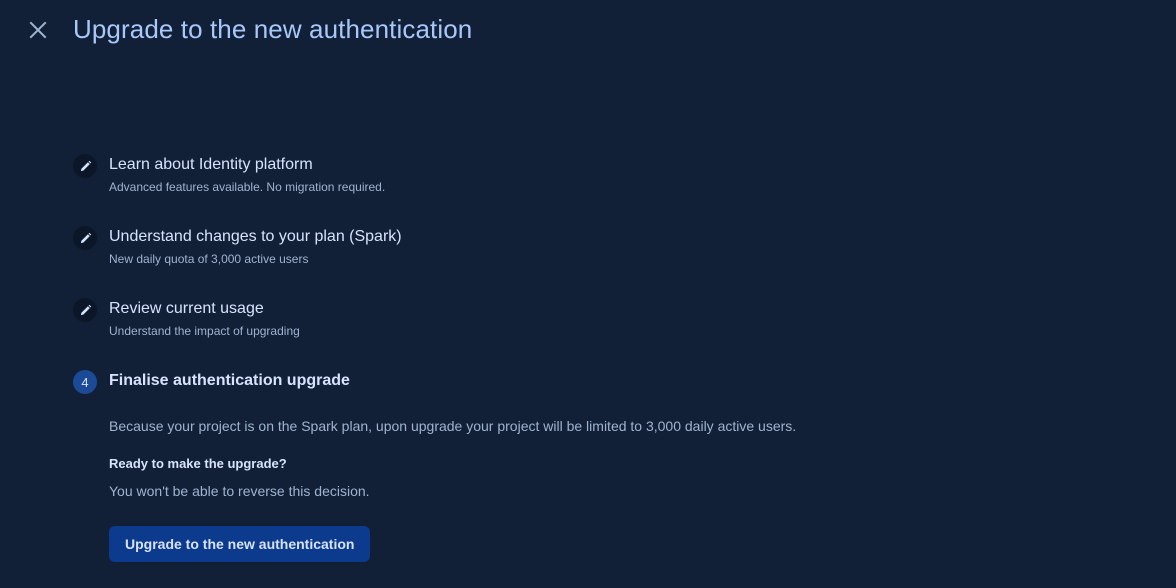  I want to click on close-button, so click(38, 30).